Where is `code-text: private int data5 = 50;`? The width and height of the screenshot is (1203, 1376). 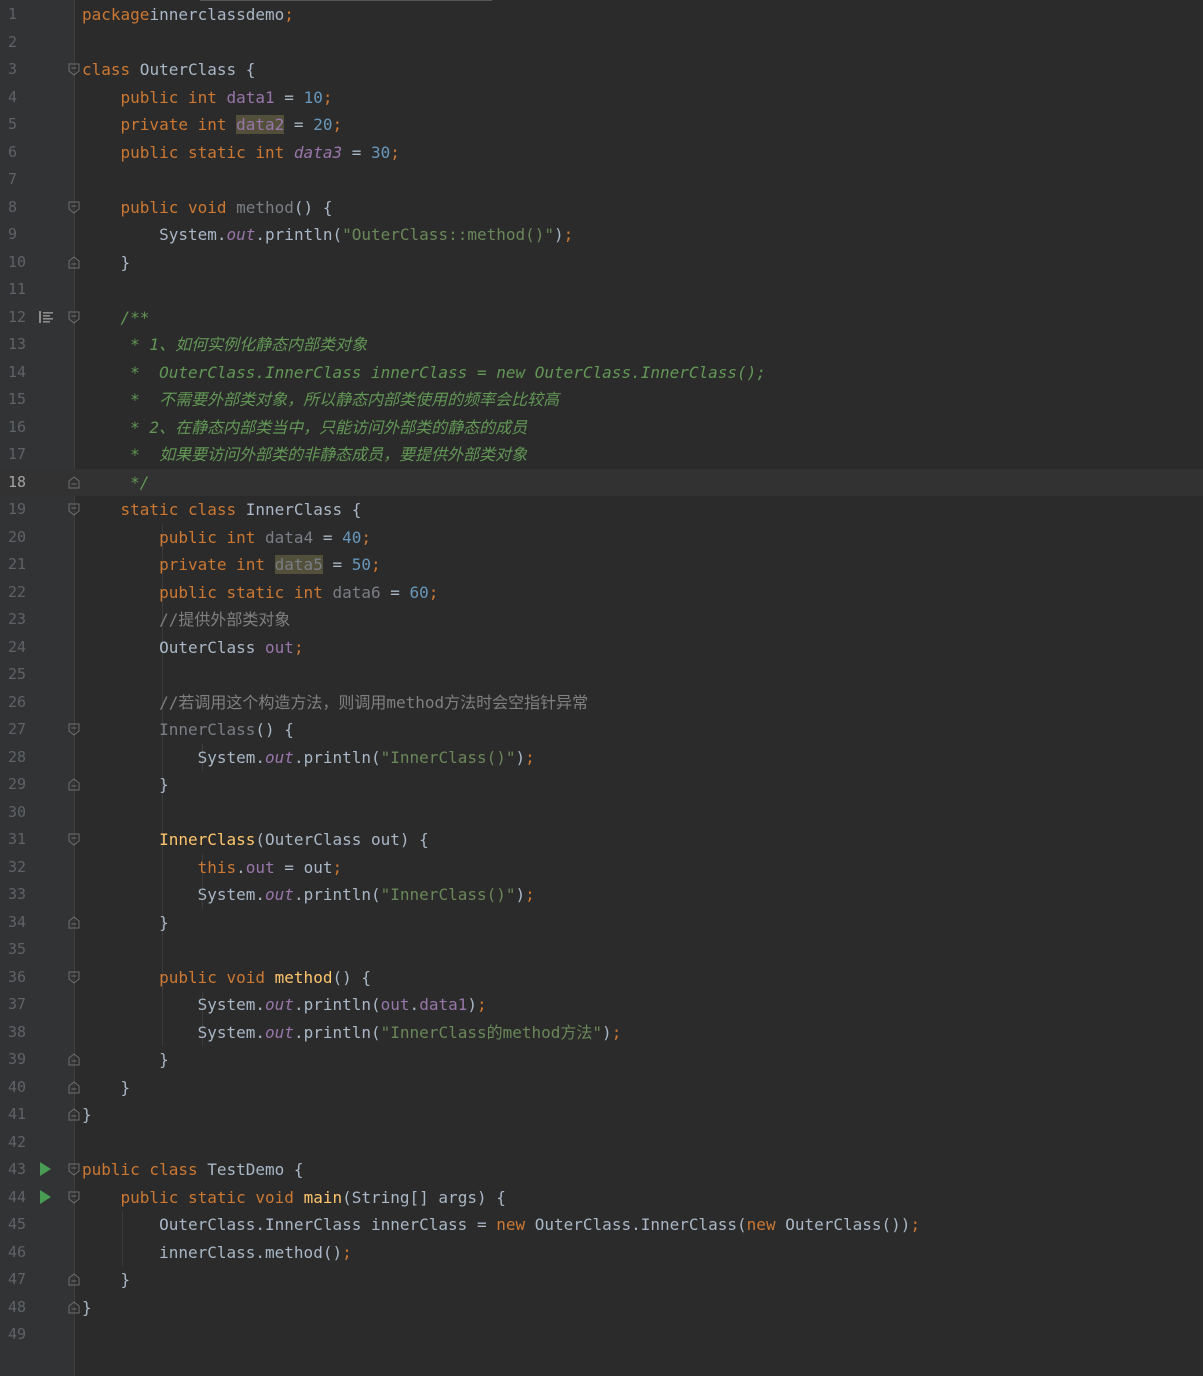
code-text: private int data5 = 50; is located at coordinates (231, 565).